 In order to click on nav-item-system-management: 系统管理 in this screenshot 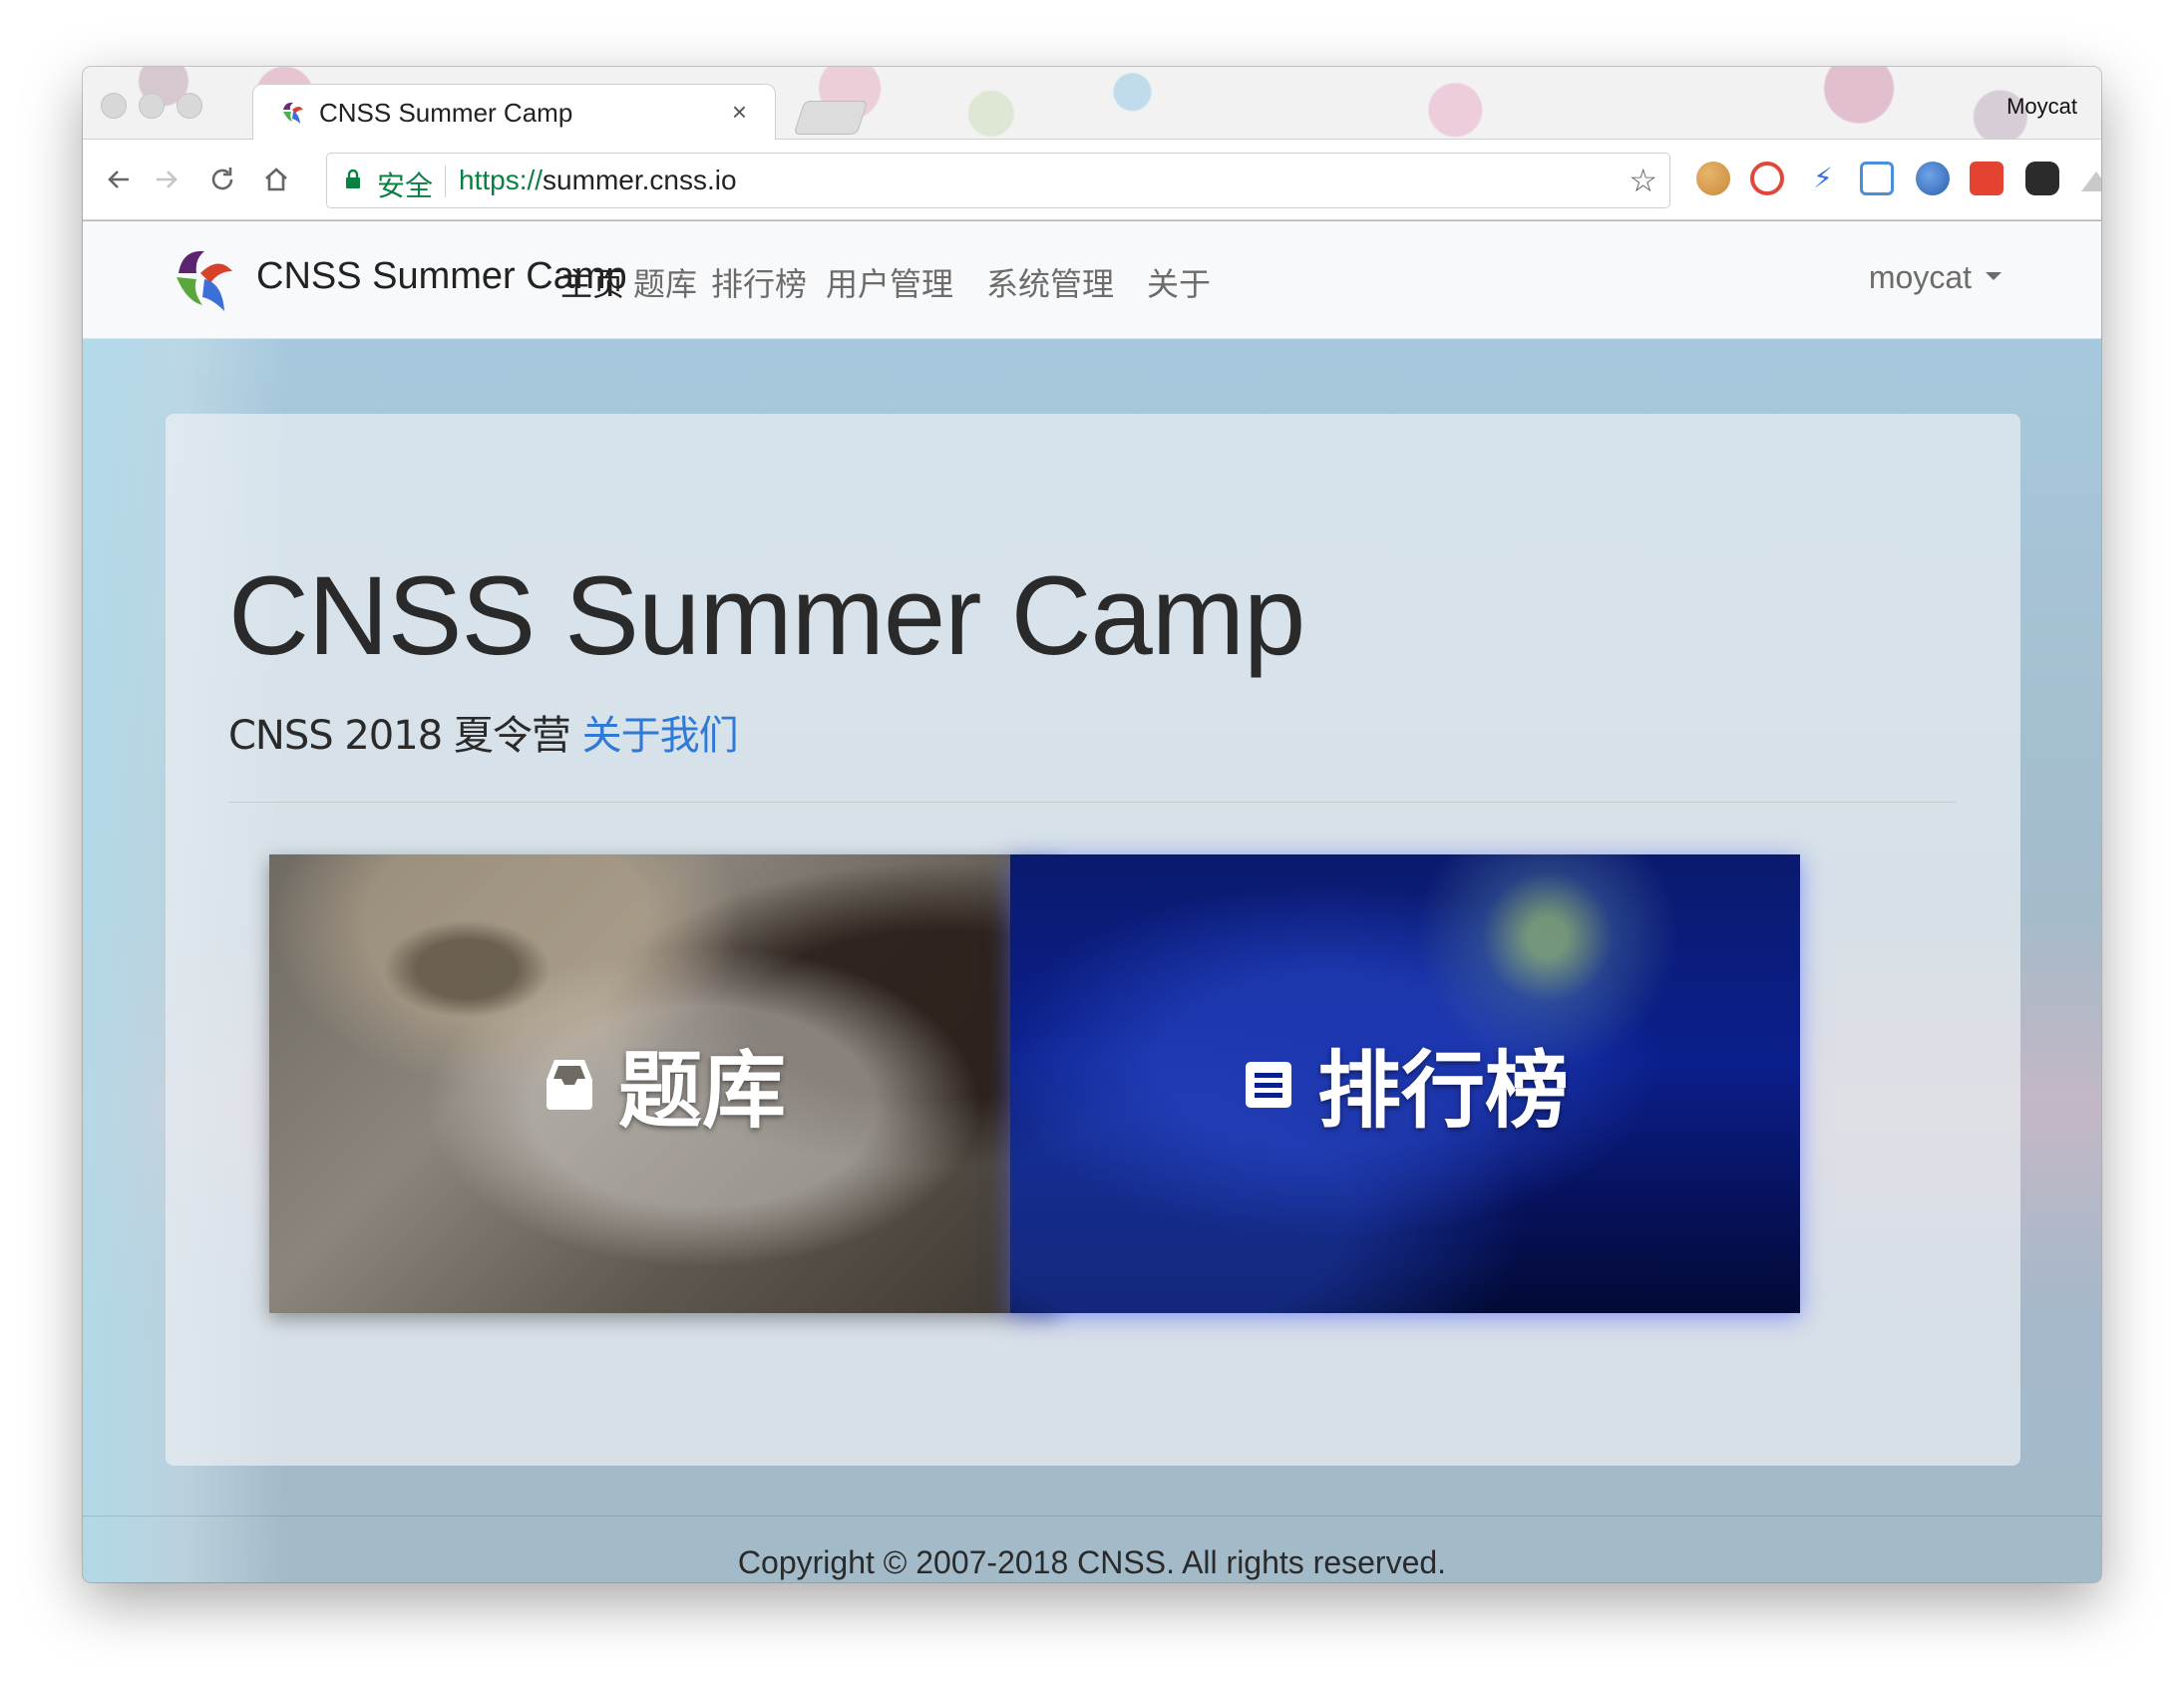, I will do `click(1050, 282)`.